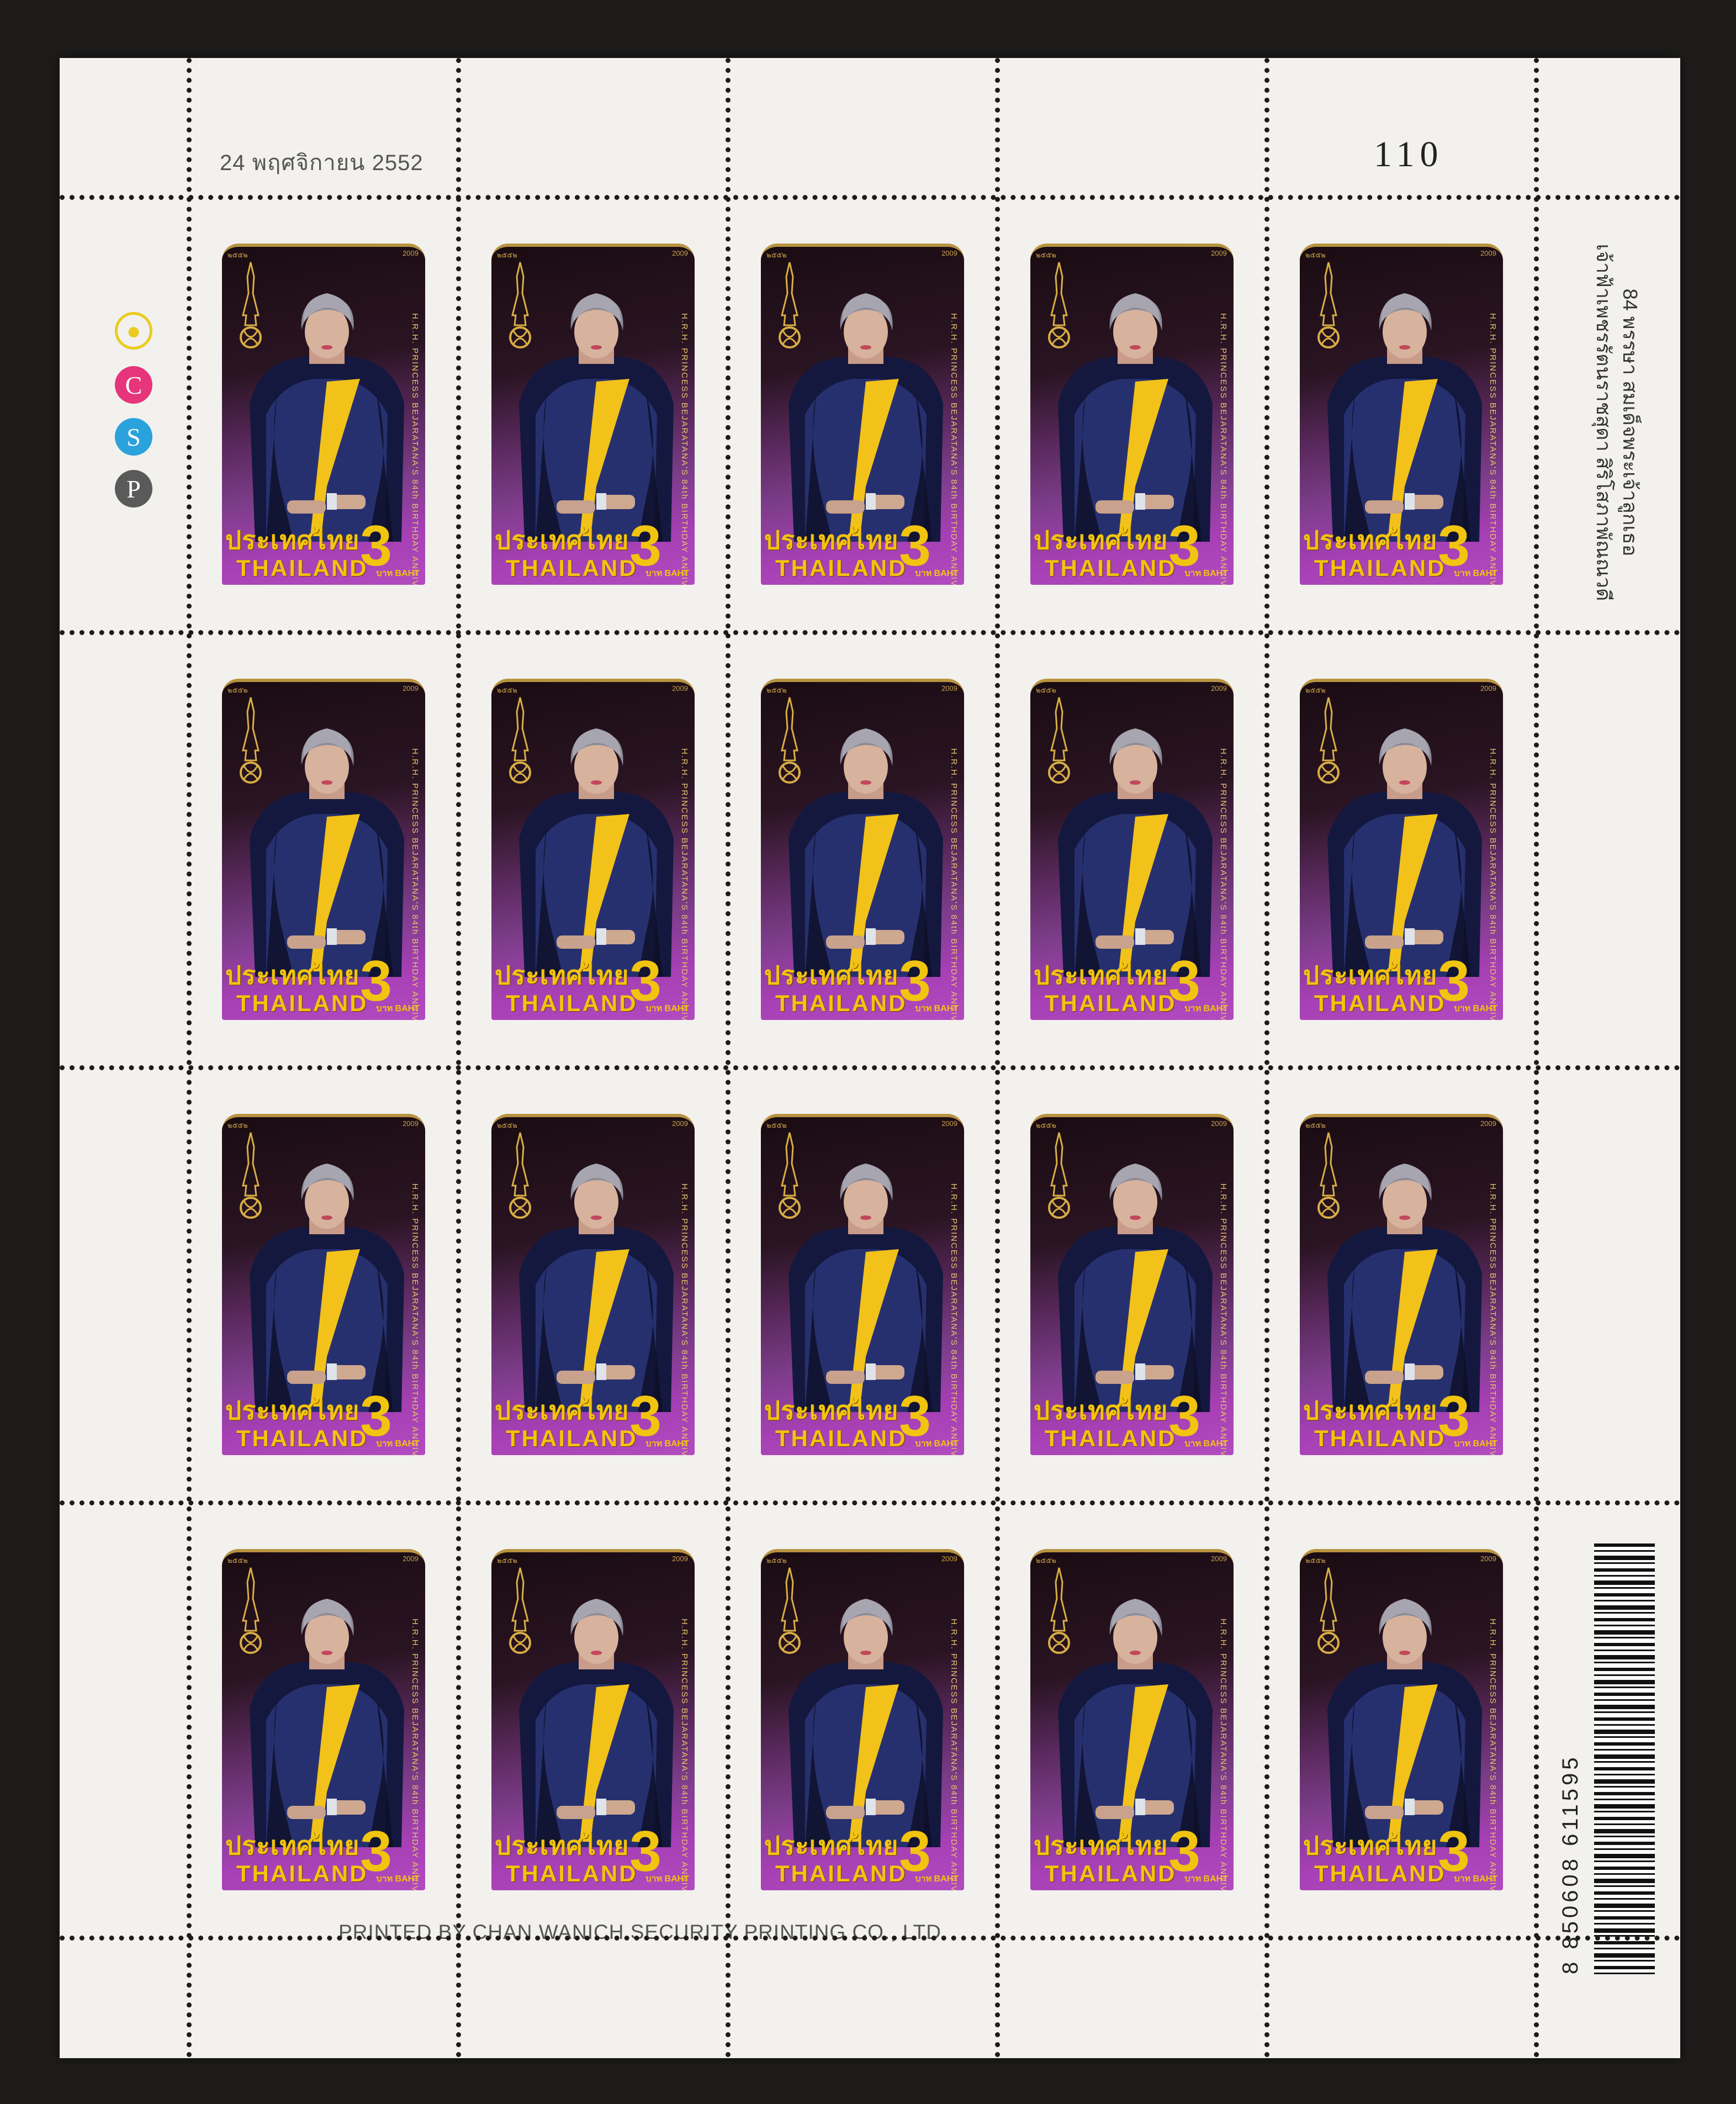 This screenshot has height=2104, width=1736. What do you see at coordinates (322, 163) in the screenshot?
I see `issue-date: 24 พฤศจิกายน 2552` at bounding box center [322, 163].